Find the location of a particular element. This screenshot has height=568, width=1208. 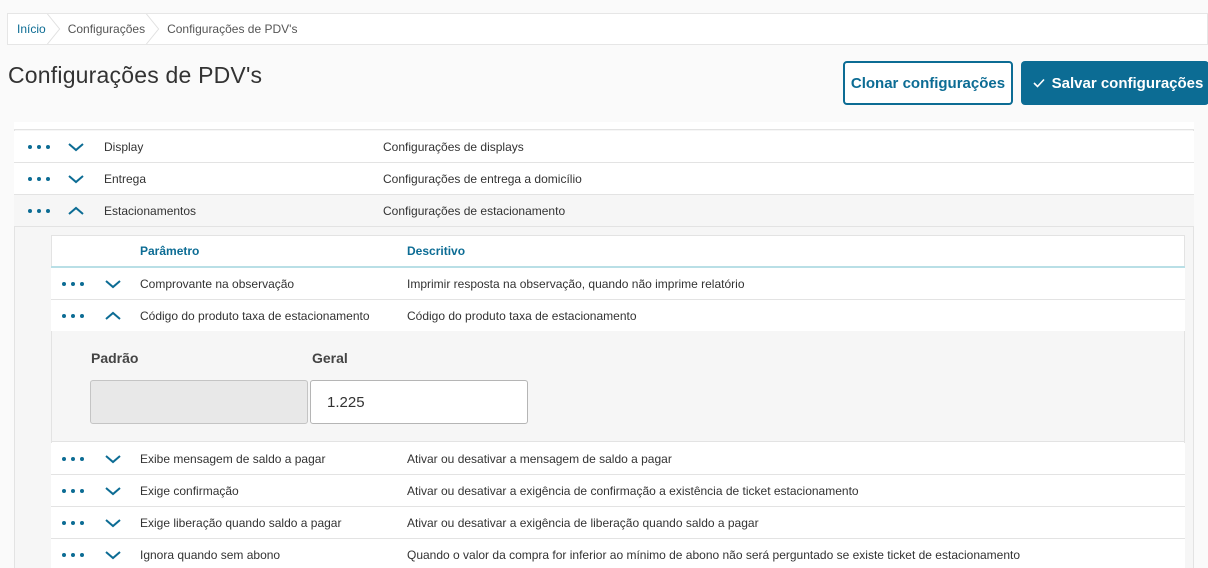

save-configurations-button: Salvar configurações is located at coordinates (1114, 83).